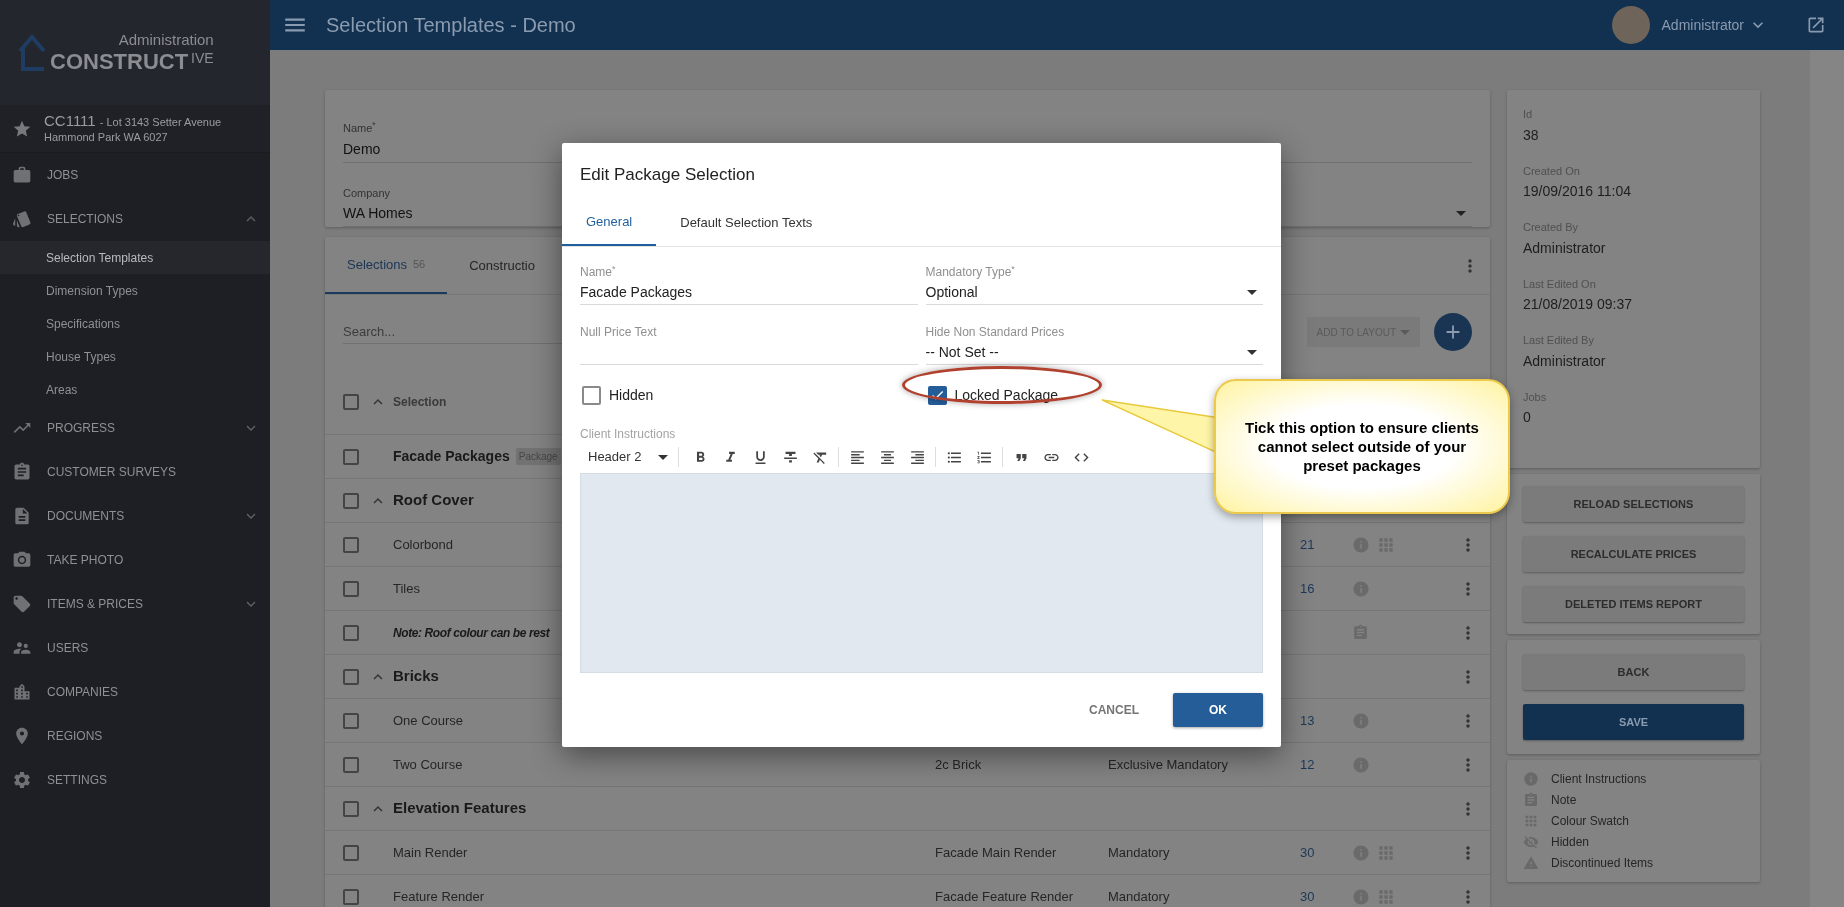 The image size is (1844, 907). Describe the element at coordinates (746, 222) in the screenshot. I see `tab: Default Selection Texts` at that location.